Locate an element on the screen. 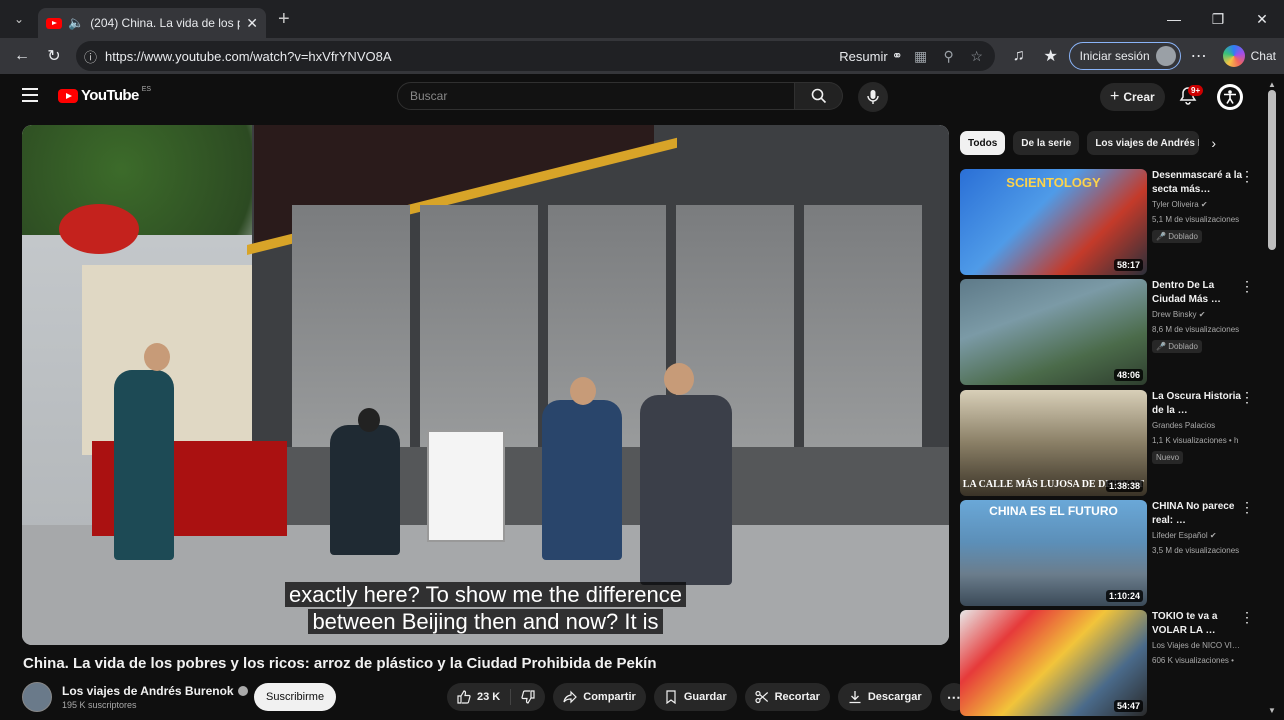 The image size is (1284, 720). chip-channel: Los viajes de Andrés Bu is located at coordinates (1143, 143).